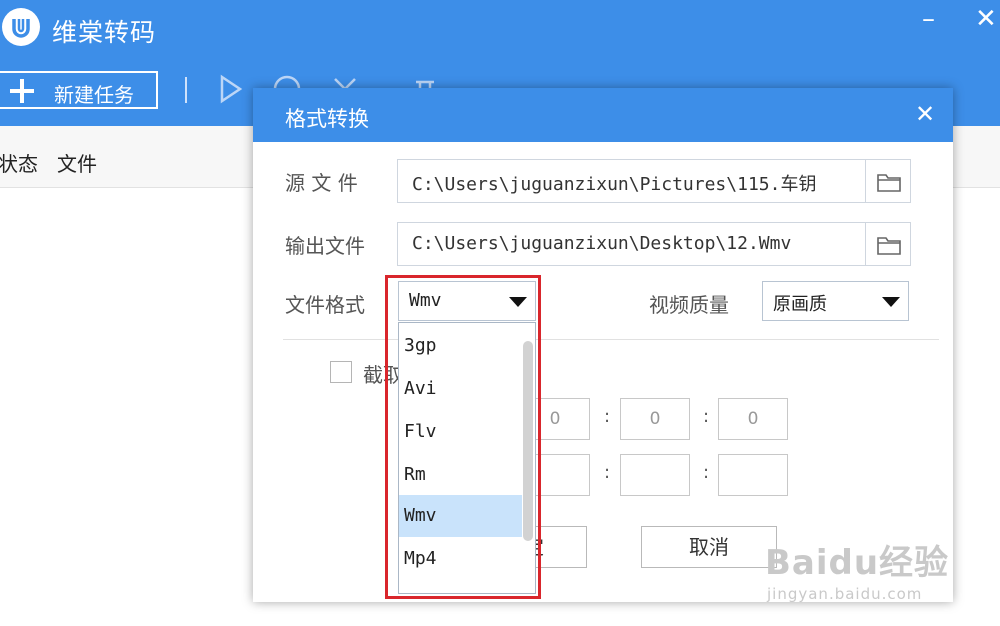  What do you see at coordinates (753, 475) in the screenshot?
I see `end-second-input` at bounding box center [753, 475].